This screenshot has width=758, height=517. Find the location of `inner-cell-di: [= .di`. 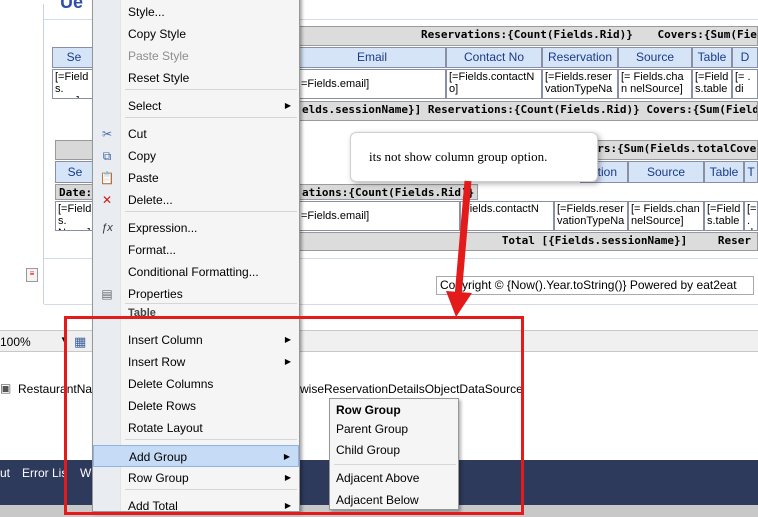

inner-cell-di: [= .di is located at coordinates (751, 216).